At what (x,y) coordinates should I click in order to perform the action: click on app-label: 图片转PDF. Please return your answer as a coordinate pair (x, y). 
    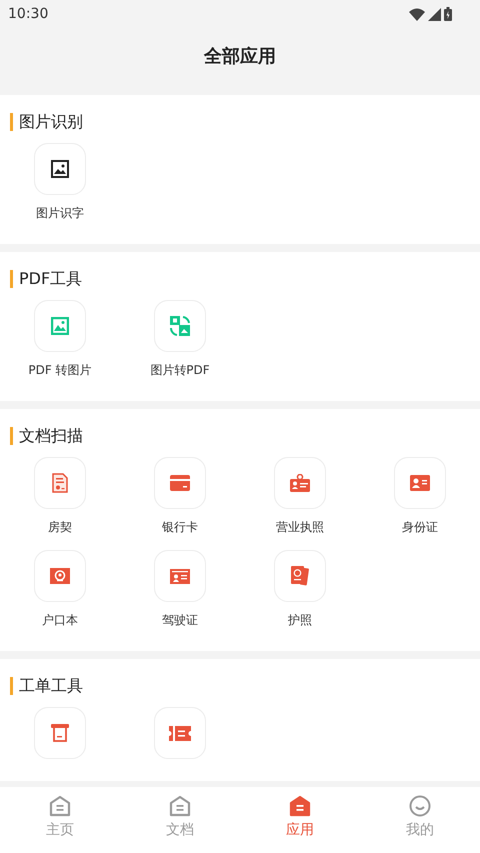
    Looking at the image, I should click on (180, 370).